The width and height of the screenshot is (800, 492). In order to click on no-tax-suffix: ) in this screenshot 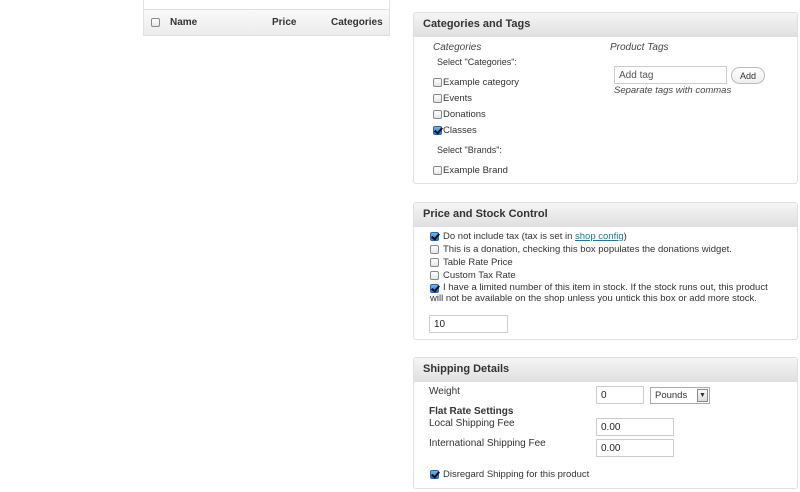, I will do `click(625, 236)`.